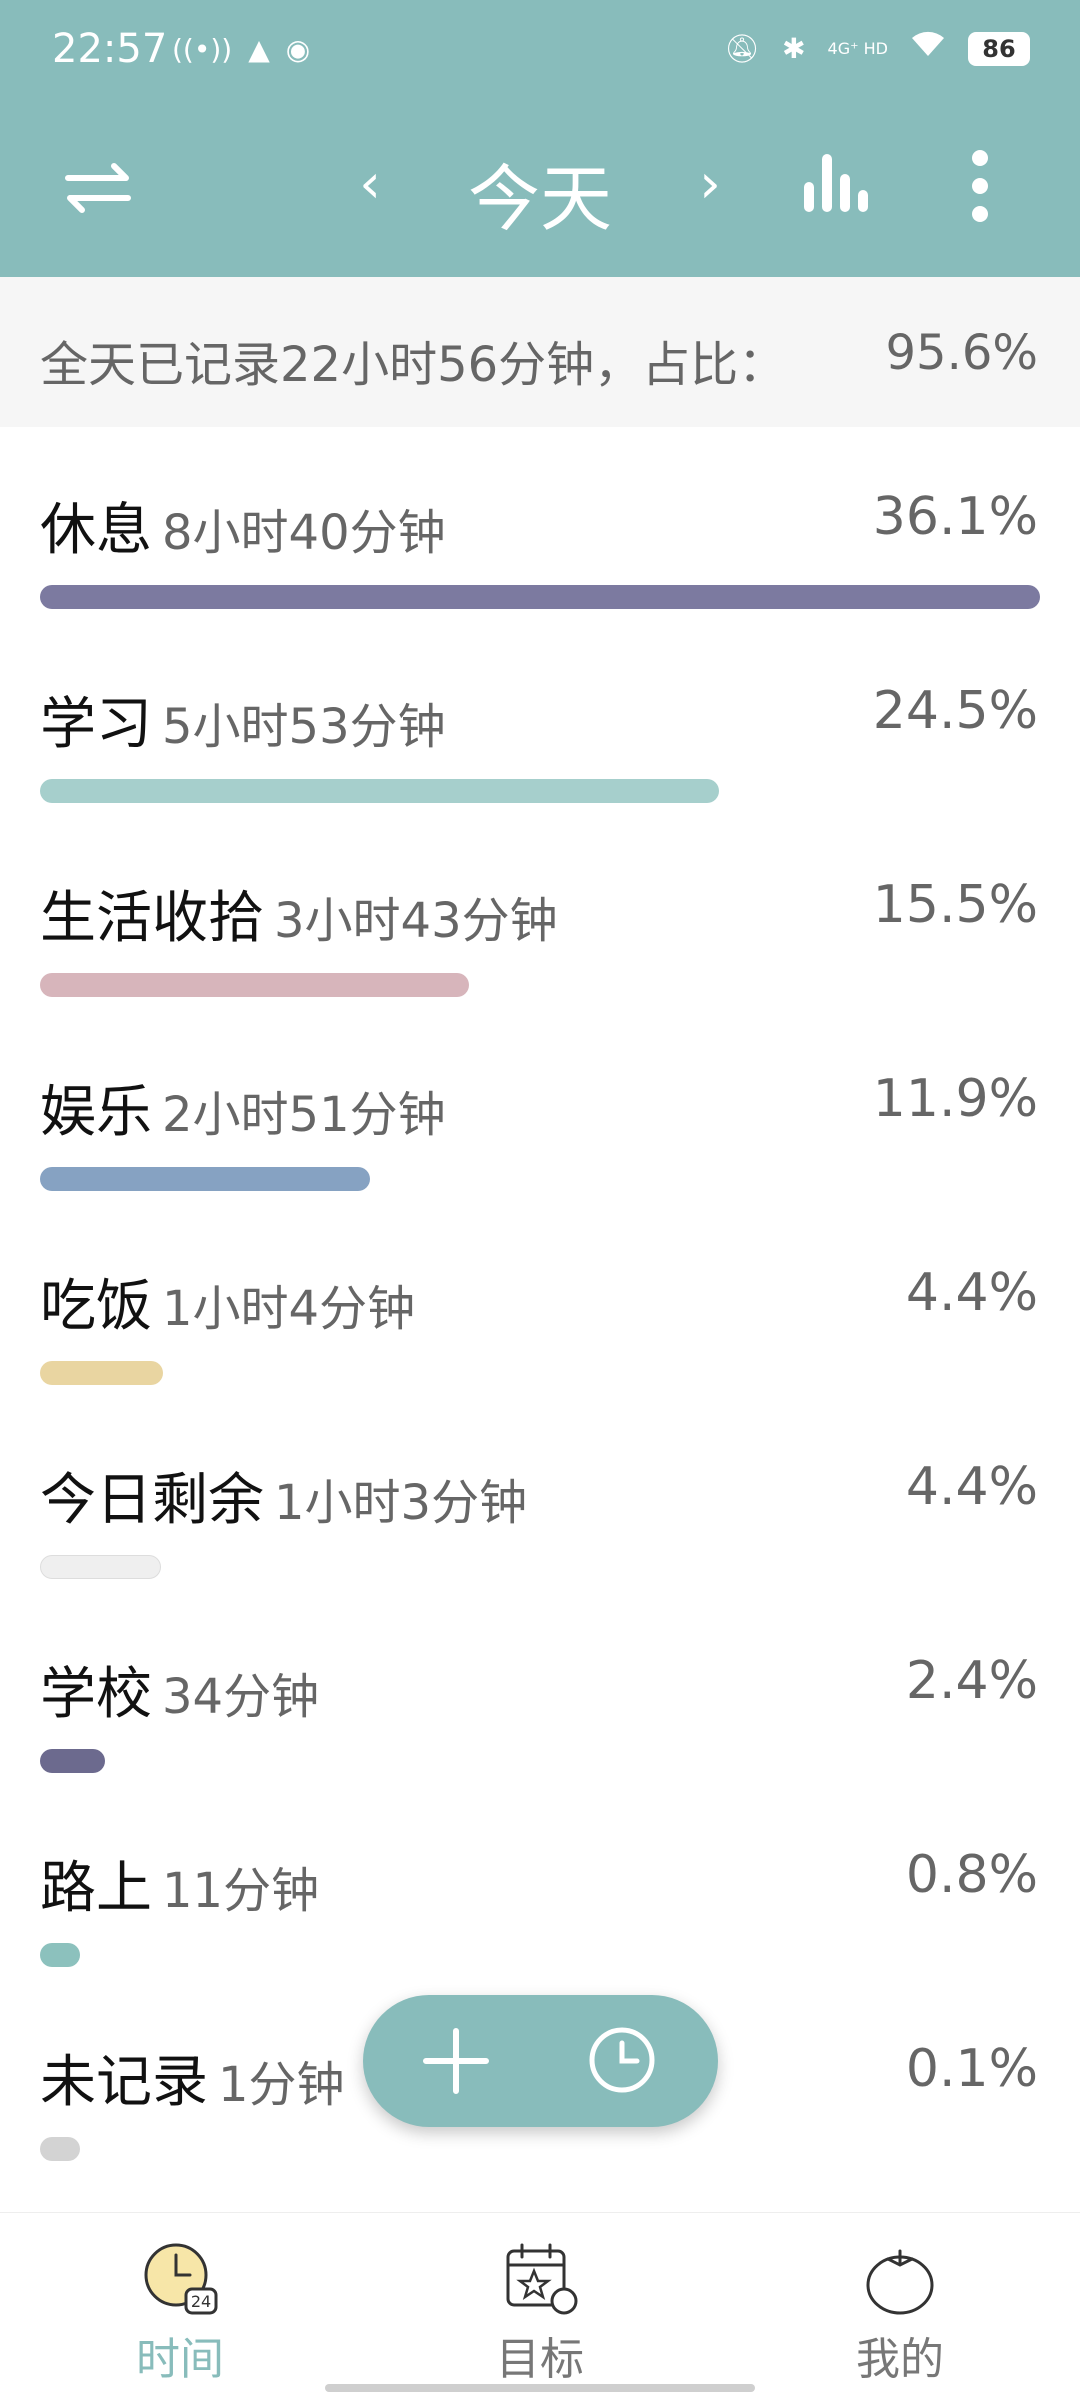  I want to click on nav-label: 时间, so click(180, 2359).